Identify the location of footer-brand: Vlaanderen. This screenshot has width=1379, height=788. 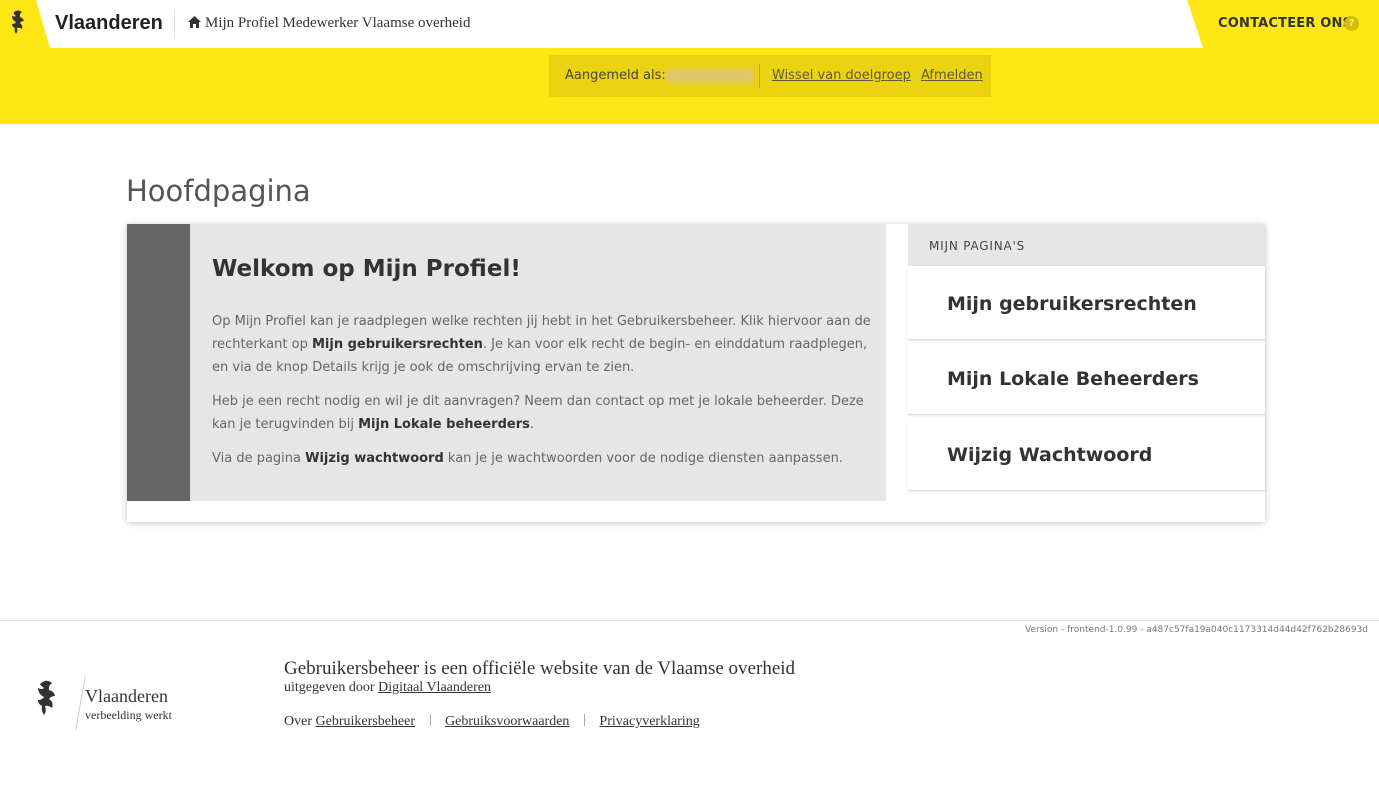
(126, 696).